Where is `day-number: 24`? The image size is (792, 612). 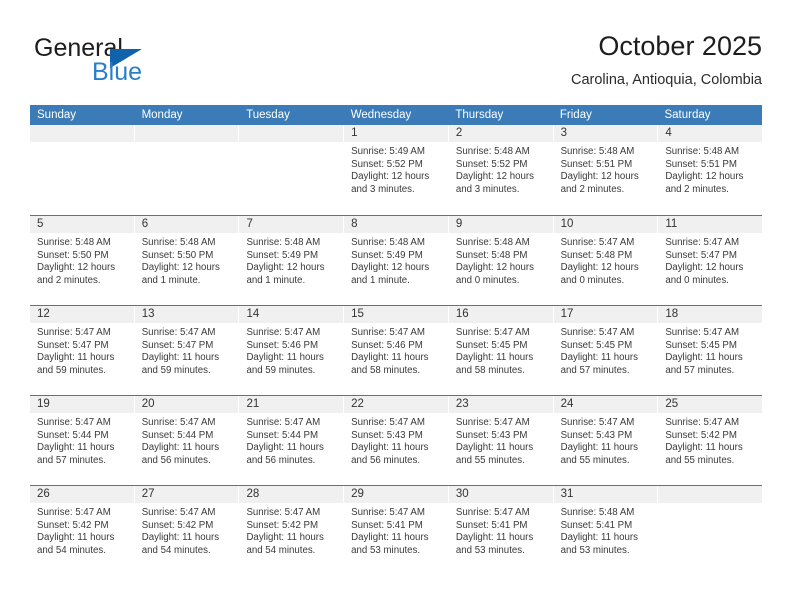 day-number: 24 is located at coordinates (605, 404).